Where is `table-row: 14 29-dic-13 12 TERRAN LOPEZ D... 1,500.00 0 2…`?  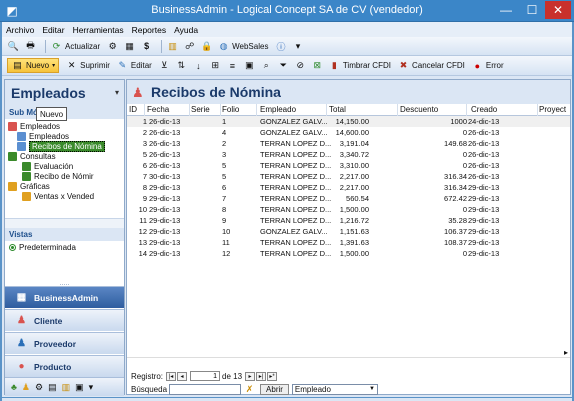 table-row: 14 29-dic-13 12 TERRAN LOPEZ D... 1,500.00 0 2… is located at coordinates (348, 253).